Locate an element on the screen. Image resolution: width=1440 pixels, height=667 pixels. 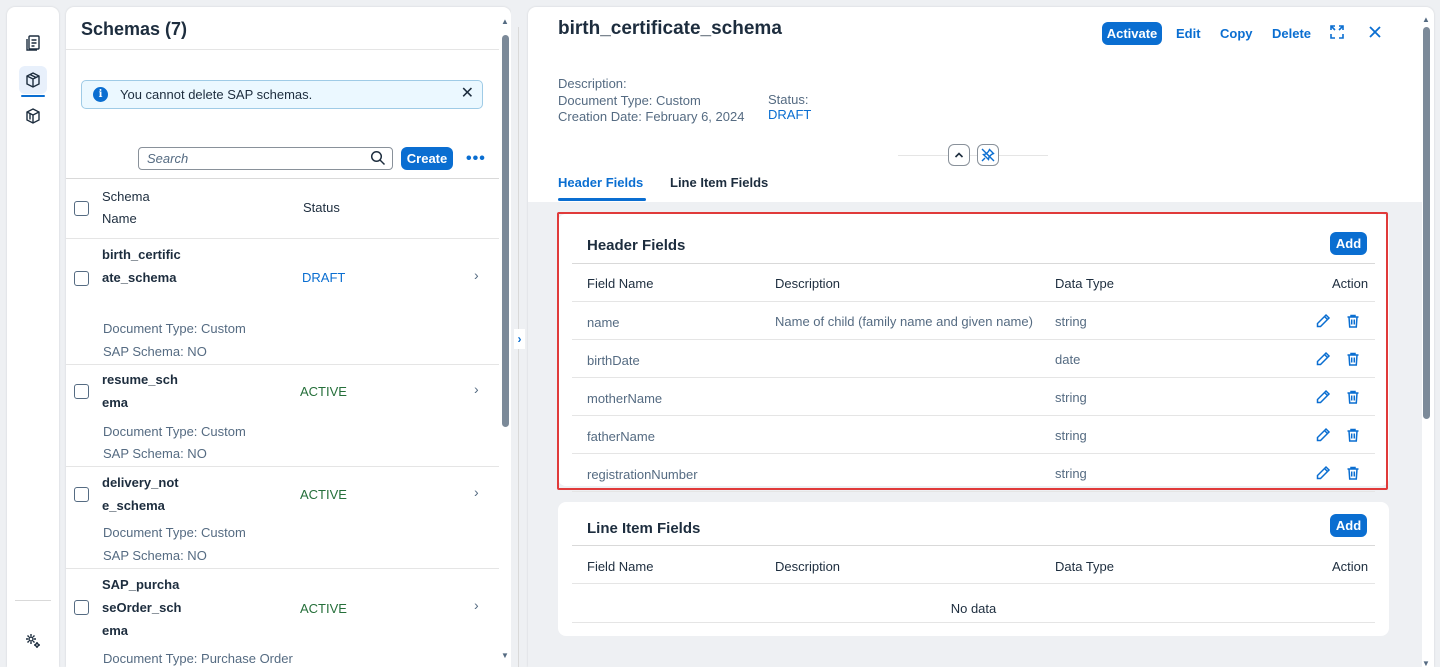
detail-scrollbar: ▲ ▼ is located at coordinates (1426, 341).